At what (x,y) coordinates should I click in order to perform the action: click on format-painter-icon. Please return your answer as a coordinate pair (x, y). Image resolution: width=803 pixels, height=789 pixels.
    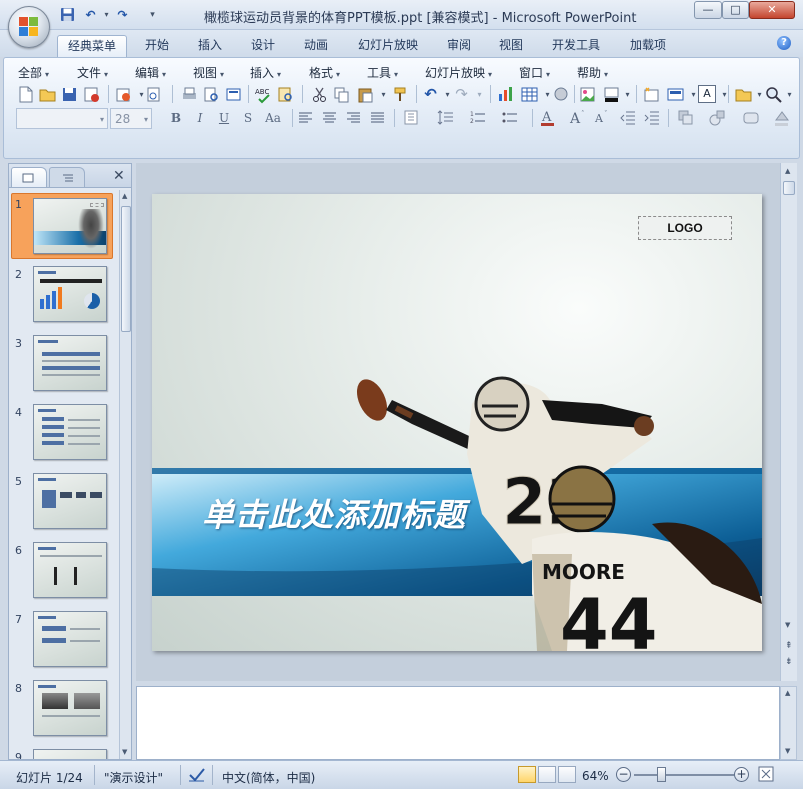
    Looking at the image, I should click on (401, 94).